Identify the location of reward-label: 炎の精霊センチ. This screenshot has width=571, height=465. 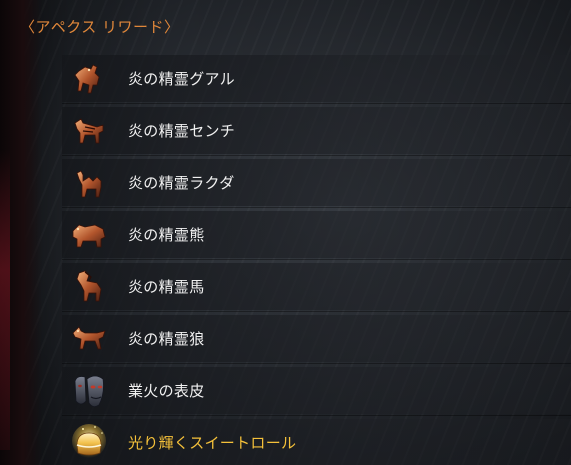
(182, 131).